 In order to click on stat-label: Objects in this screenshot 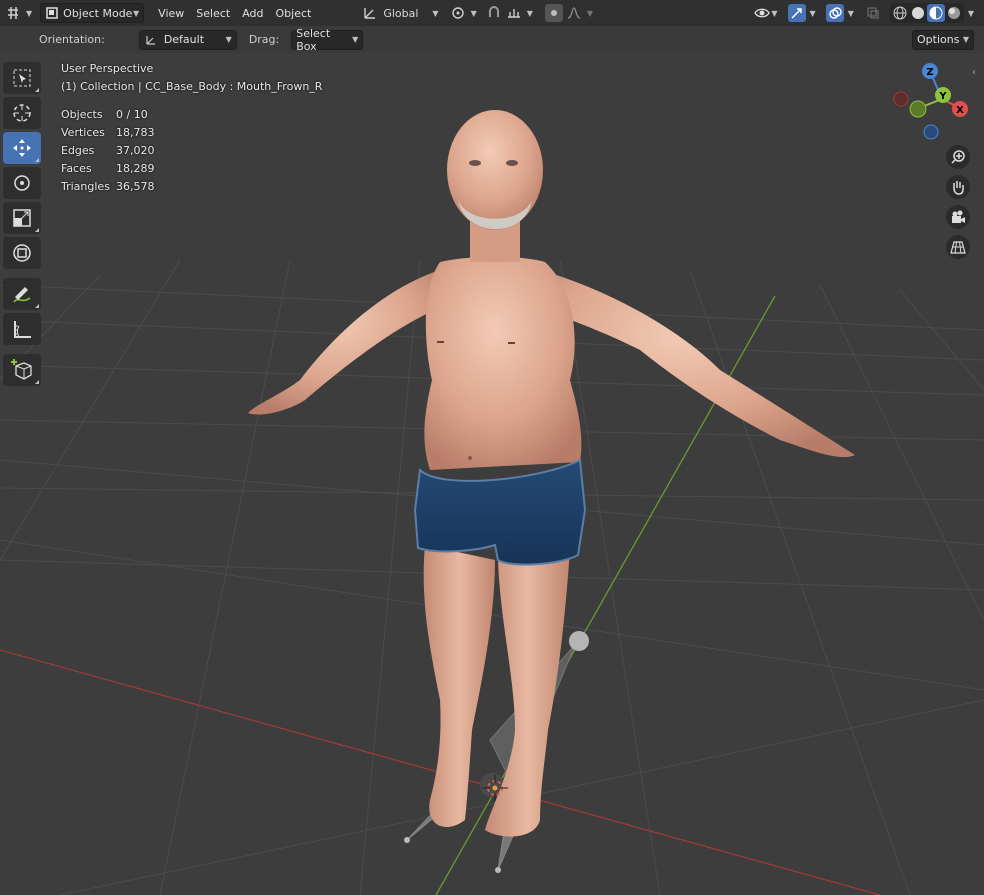, I will do `click(82, 114)`.